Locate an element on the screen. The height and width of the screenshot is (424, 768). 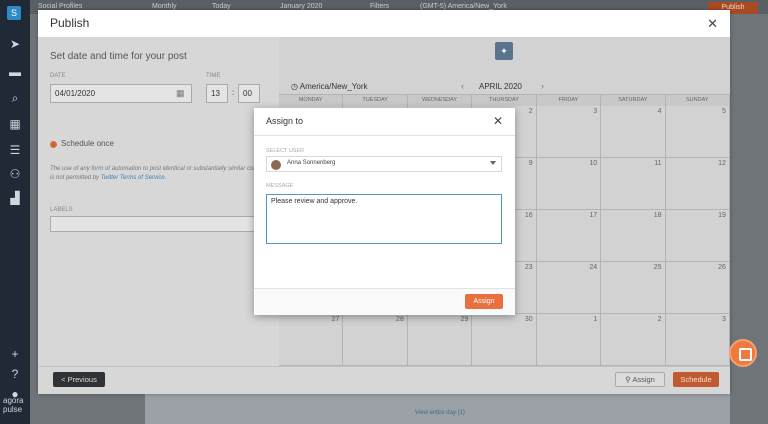
weekday-thursday: THURSDAY is located at coordinates (504, 100).